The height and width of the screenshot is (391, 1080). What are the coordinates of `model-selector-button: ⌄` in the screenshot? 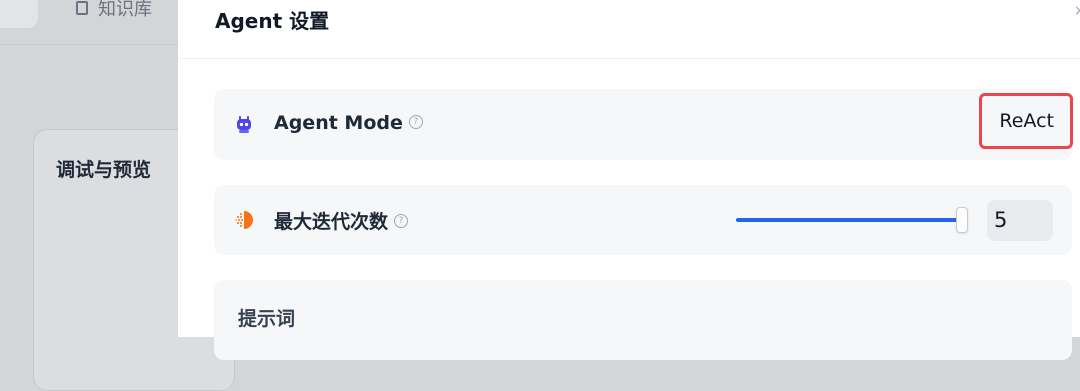 It's located at (19, 14).